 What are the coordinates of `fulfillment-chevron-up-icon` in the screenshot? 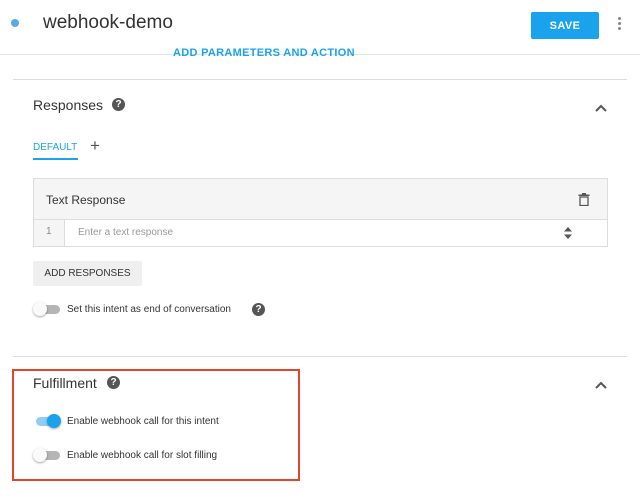 It's located at (601, 385).